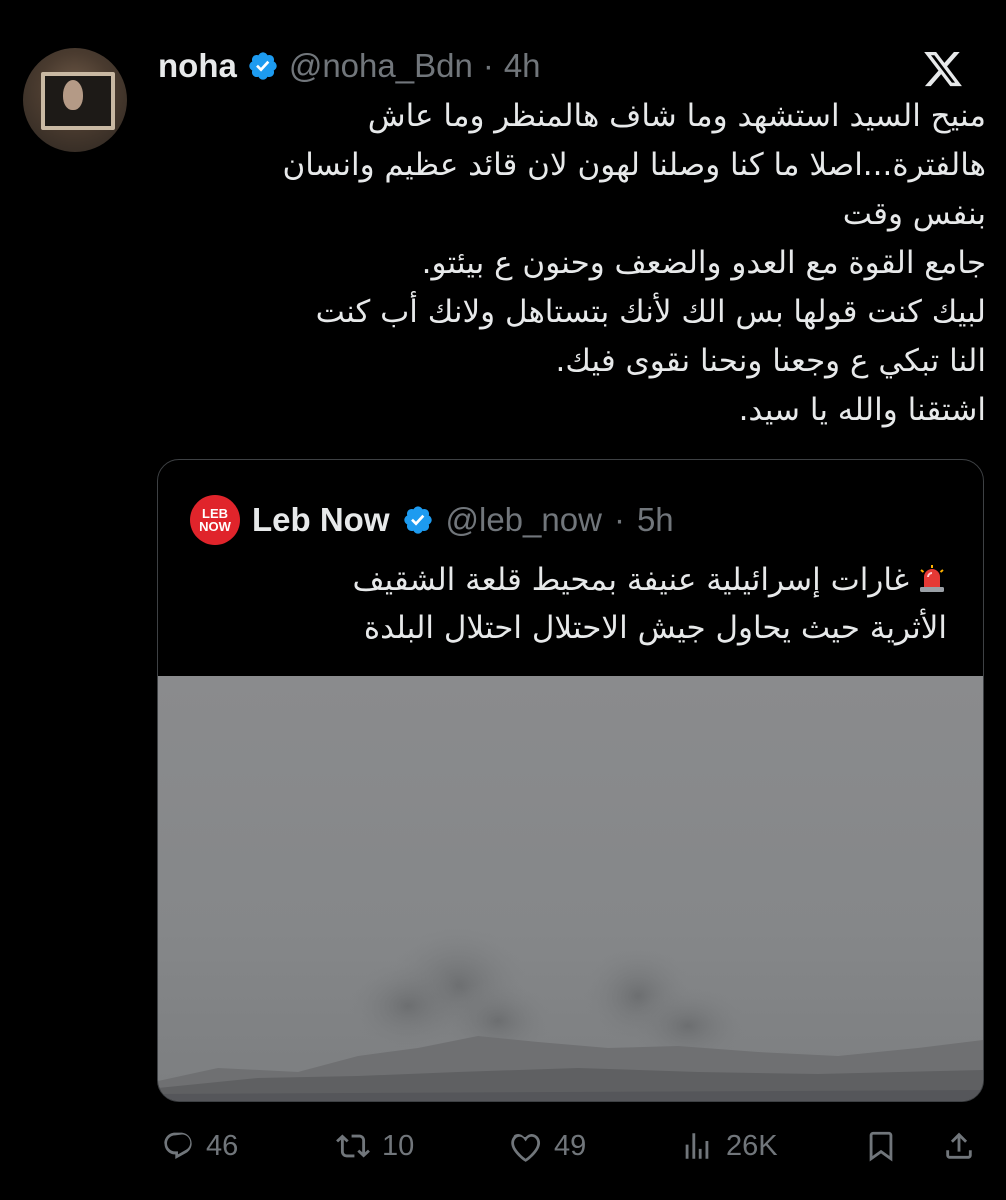 Image resolution: width=1006 pixels, height=1200 pixels. I want to click on reply-count: 46, so click(222, 1145).